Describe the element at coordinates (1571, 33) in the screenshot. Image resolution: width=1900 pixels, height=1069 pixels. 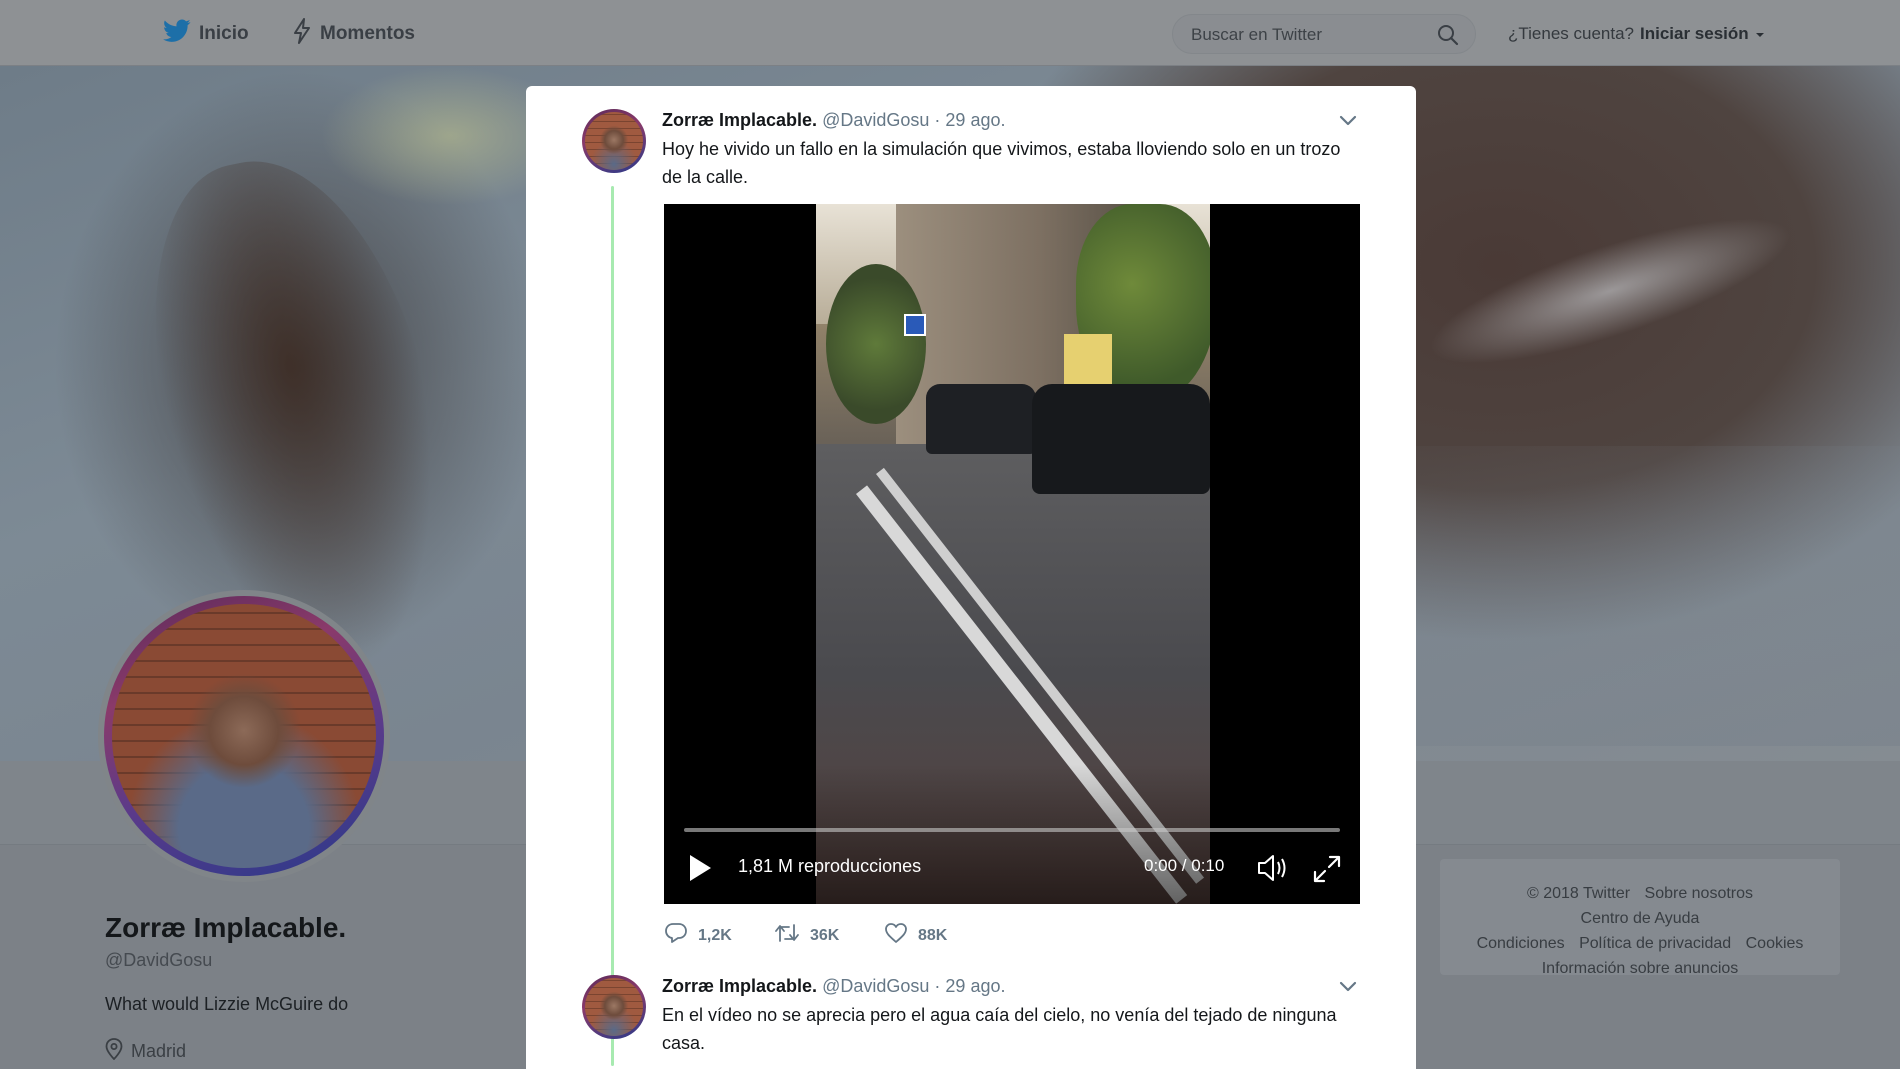
I see `login-prompt: ¿Tienes cuenta?` at that location.